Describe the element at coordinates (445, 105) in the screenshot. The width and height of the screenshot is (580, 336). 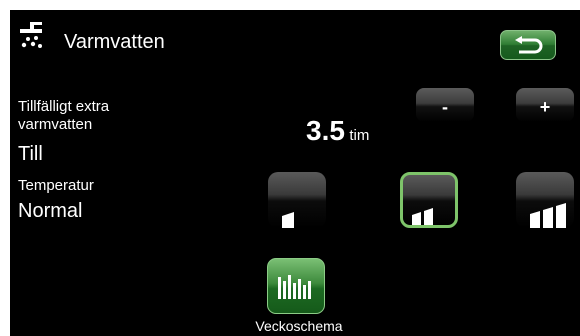
I see `minus-button: -` at that location.